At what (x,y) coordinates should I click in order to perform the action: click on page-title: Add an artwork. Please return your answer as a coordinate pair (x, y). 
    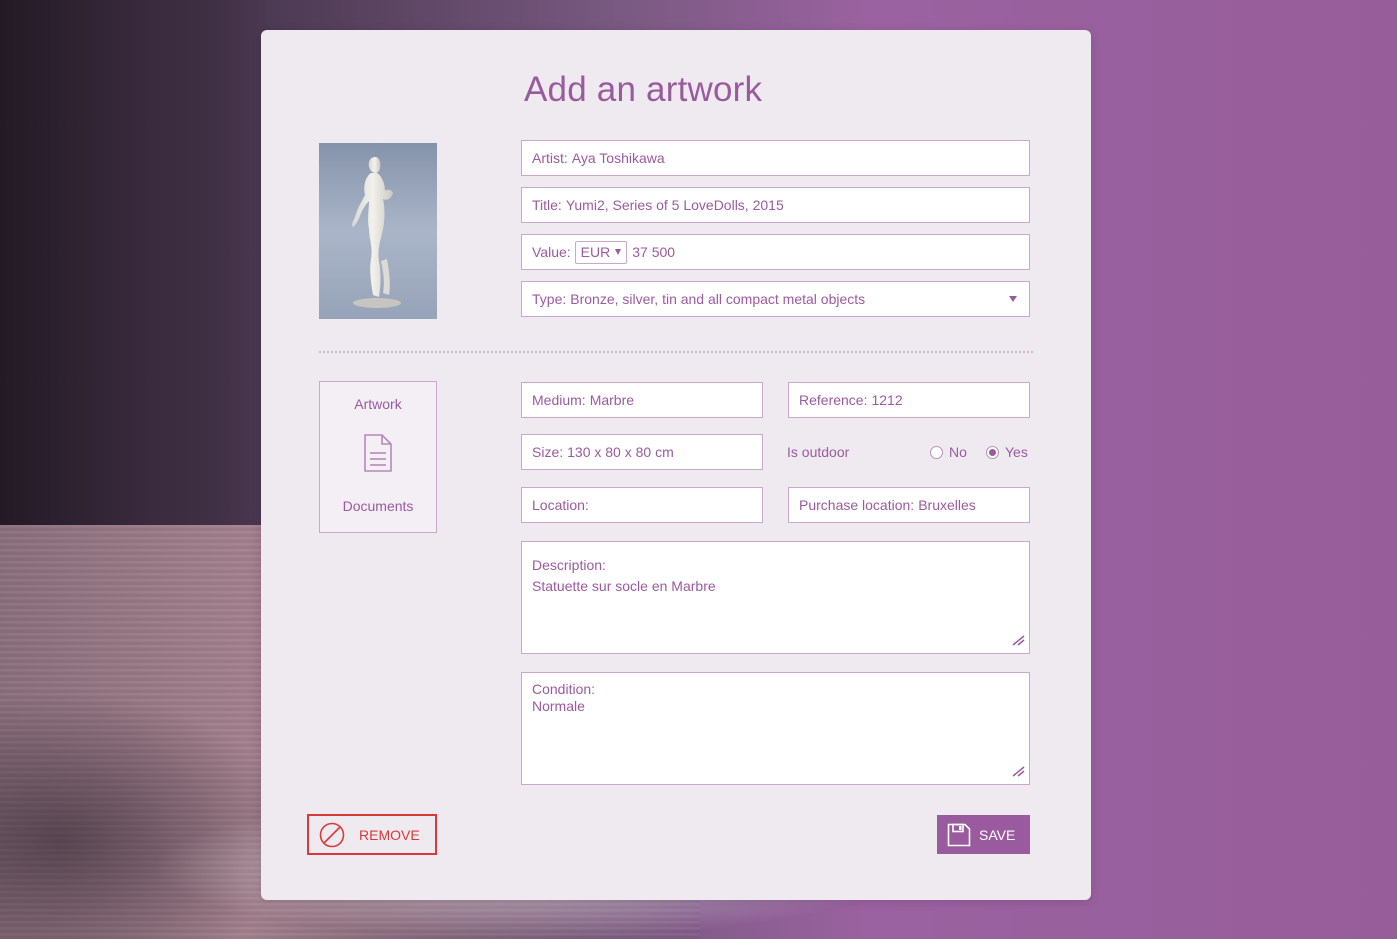
    Looking at the image, I should click on (643, 89).